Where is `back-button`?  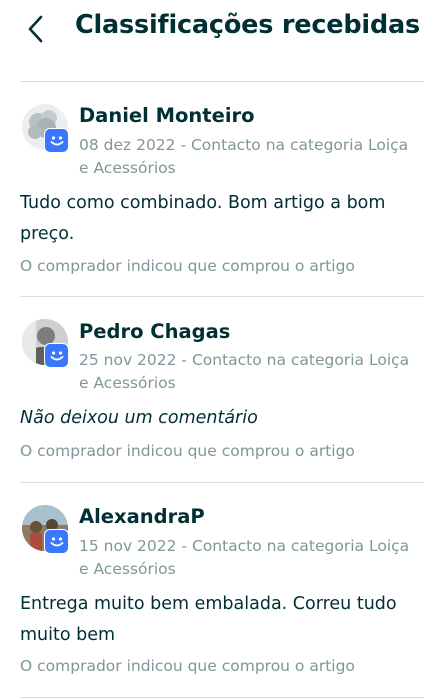 back-button is located at coordinates (36, 29).